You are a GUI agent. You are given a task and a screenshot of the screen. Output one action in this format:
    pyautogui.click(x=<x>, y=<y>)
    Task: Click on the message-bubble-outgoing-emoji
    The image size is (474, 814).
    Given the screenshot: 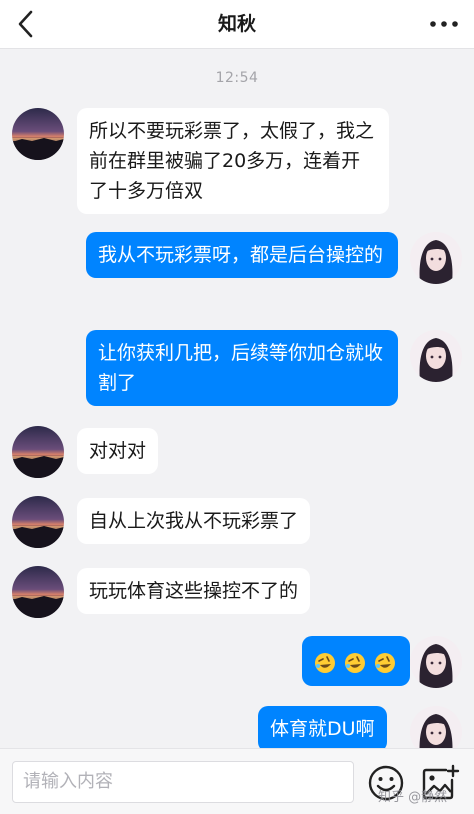 What is the action you would take?
    pyautogui.click(x=356, y=661)
    